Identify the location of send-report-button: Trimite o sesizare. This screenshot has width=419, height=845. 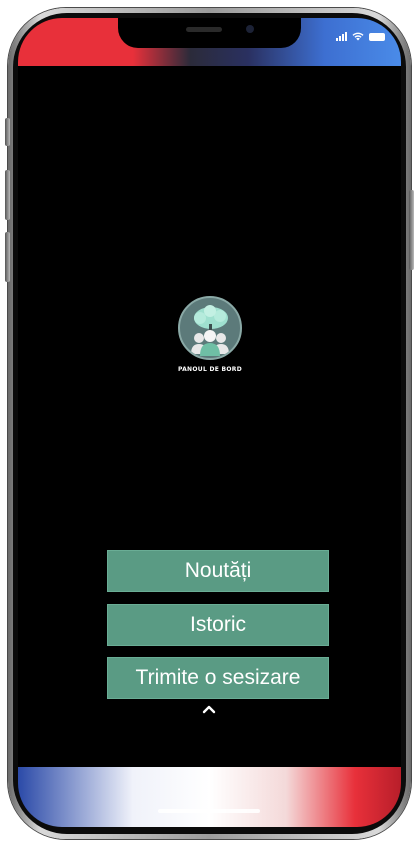
(218, 678).